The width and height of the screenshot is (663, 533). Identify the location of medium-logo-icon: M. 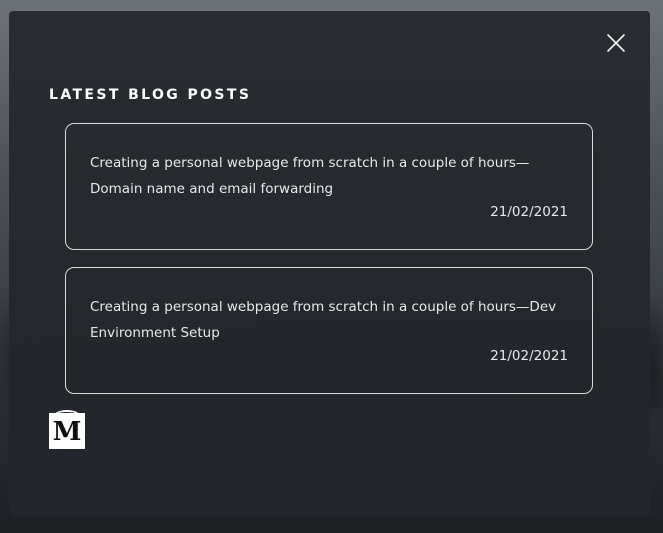
(67, 432).